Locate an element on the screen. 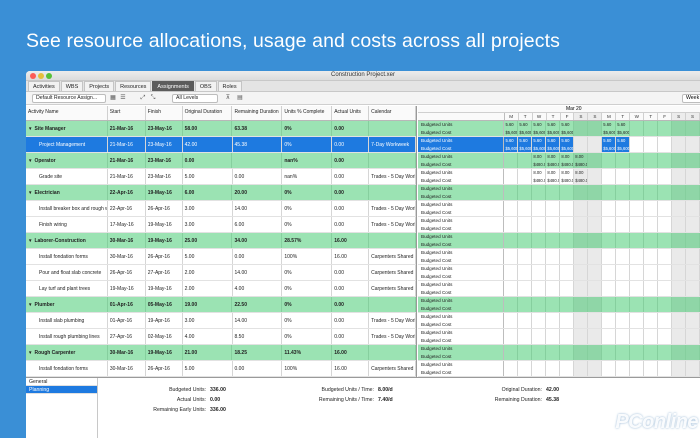 Image resolution: width=700 pixels, height=438 pixels. levels-select: All Levels is located at coordinates (195, 98).